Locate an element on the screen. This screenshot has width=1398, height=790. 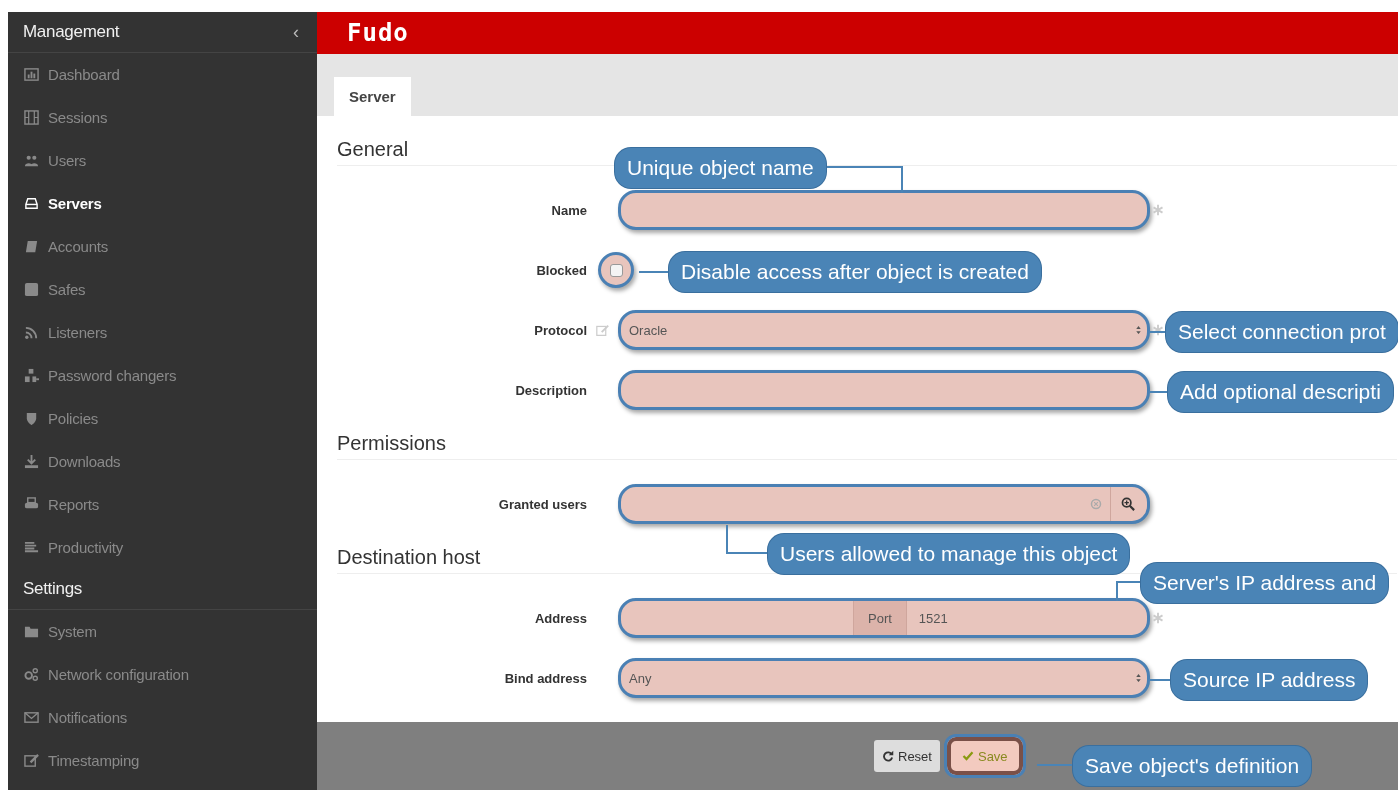
callout-label: Disable access after object is created is located at coordinates (855, 272).